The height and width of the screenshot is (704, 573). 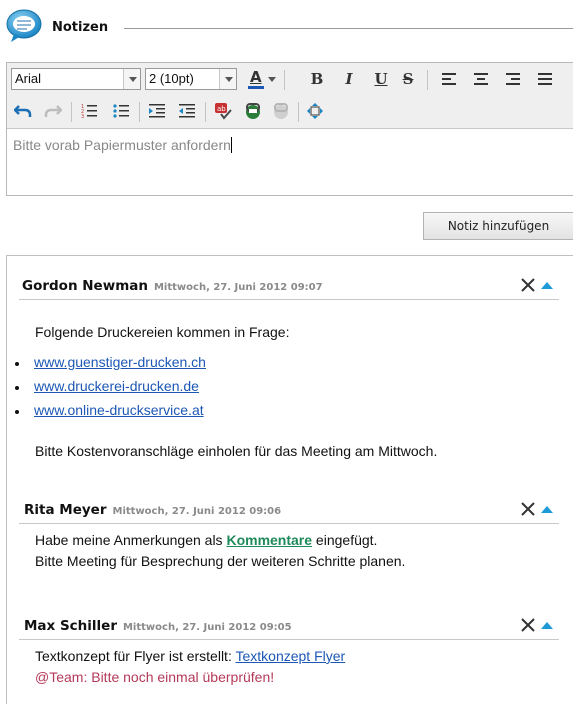 I want to click on font-size-select: 2 (10pt), so click(x=191, y=79).